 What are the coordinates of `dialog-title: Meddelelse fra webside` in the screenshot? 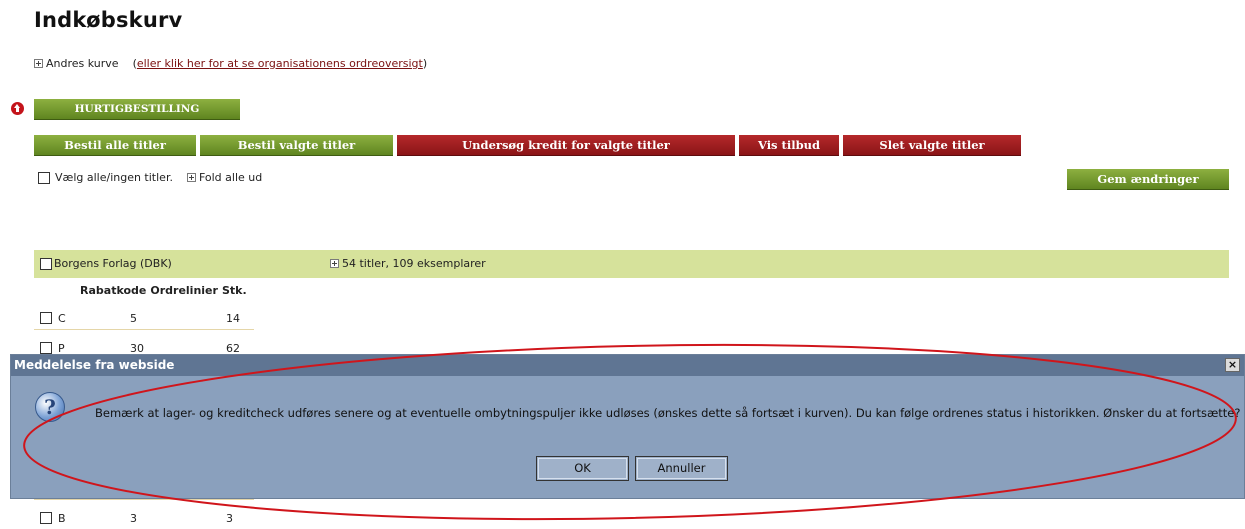 It's located at (94, 365).